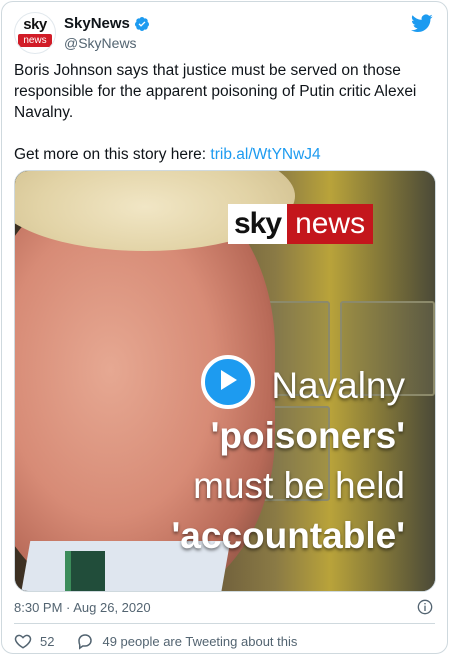 This screenshot has height=656, width=450. I want to click on twitter-bird-icon, so click(422, 23).